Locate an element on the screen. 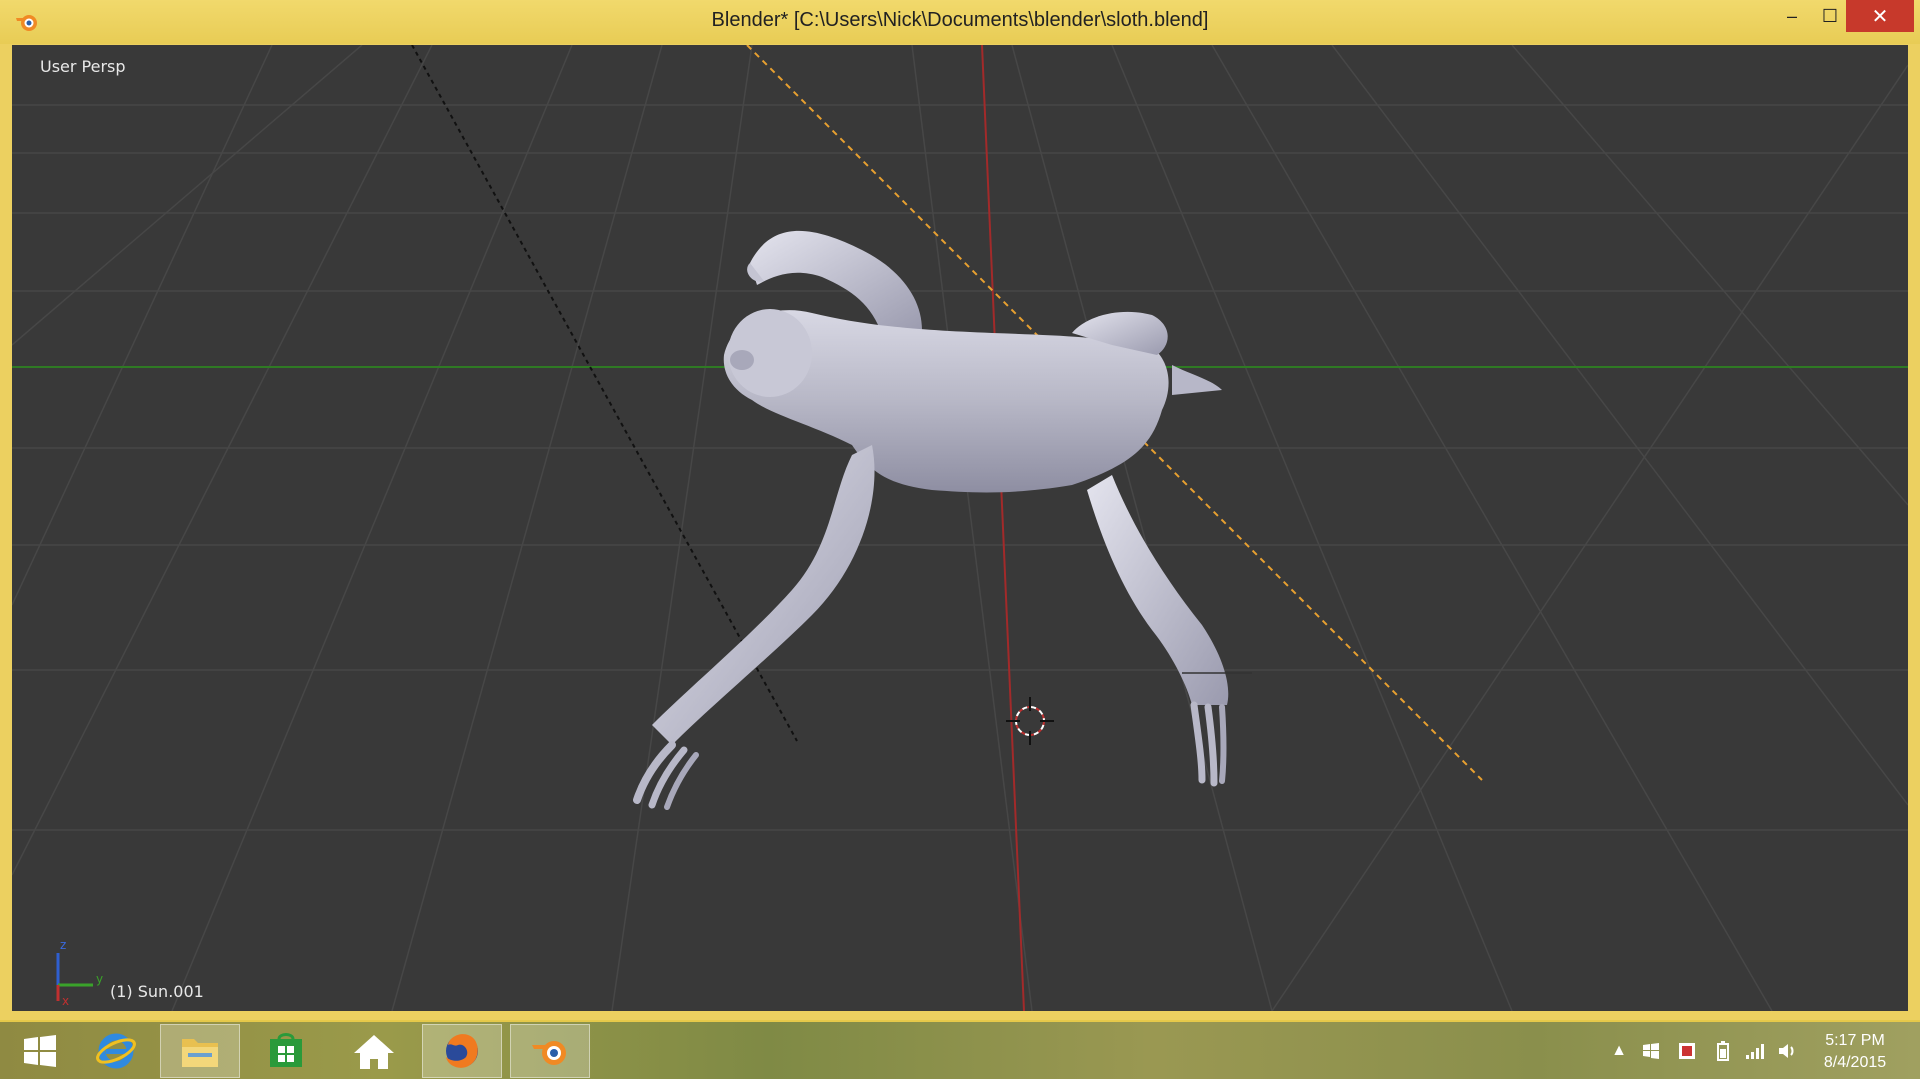 The height and width of the screenshot is (1079, 1920). windows-logo-icon is located at coordinates (40, 1051).